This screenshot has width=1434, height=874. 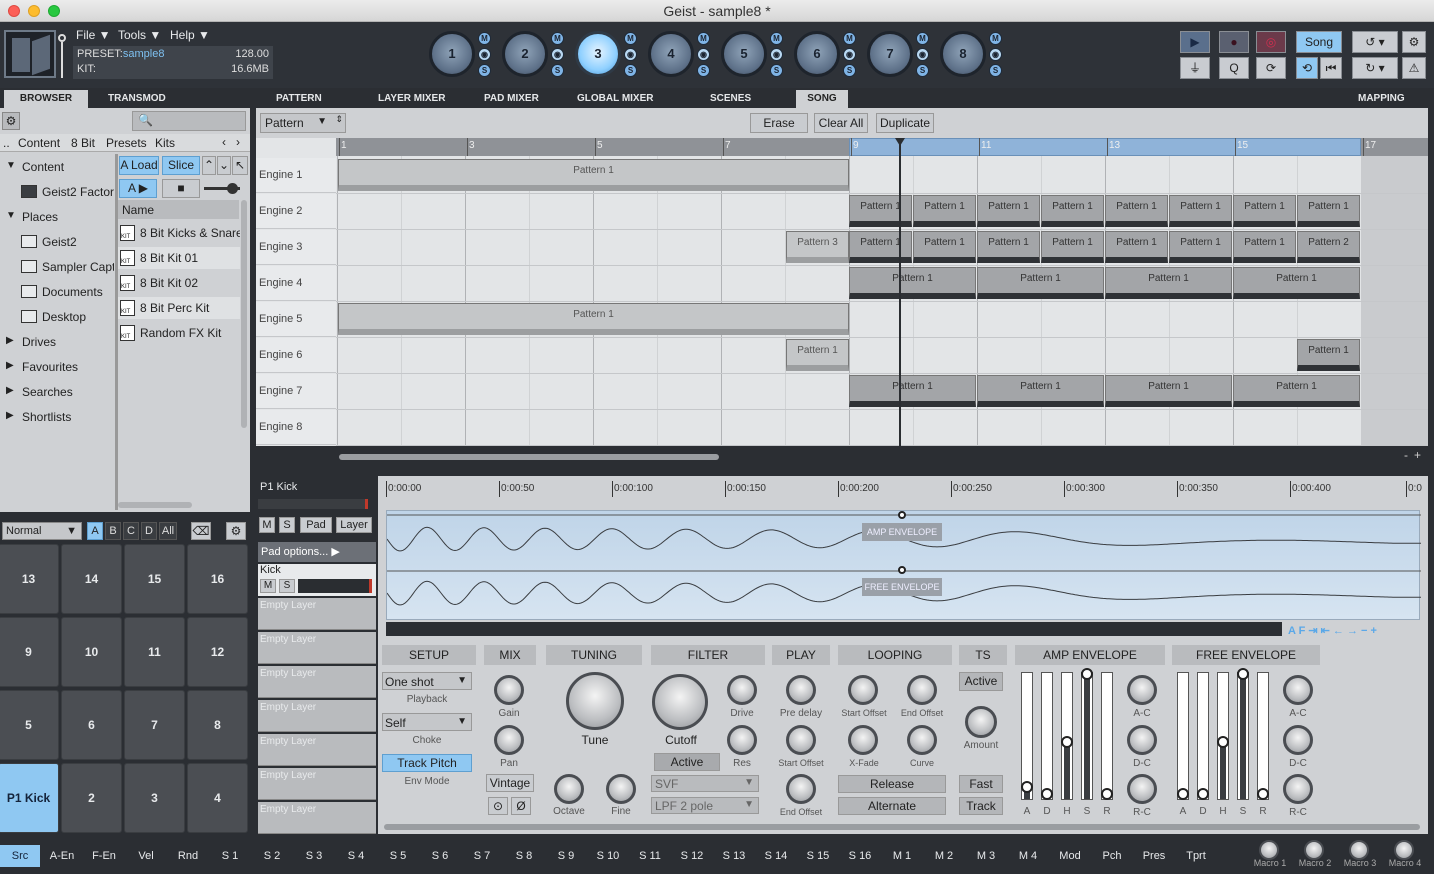 What do you see at coordinates (863, 690) in the screenshot?
I see `loop-start-offset-knob` at bounding box center [863, 690].